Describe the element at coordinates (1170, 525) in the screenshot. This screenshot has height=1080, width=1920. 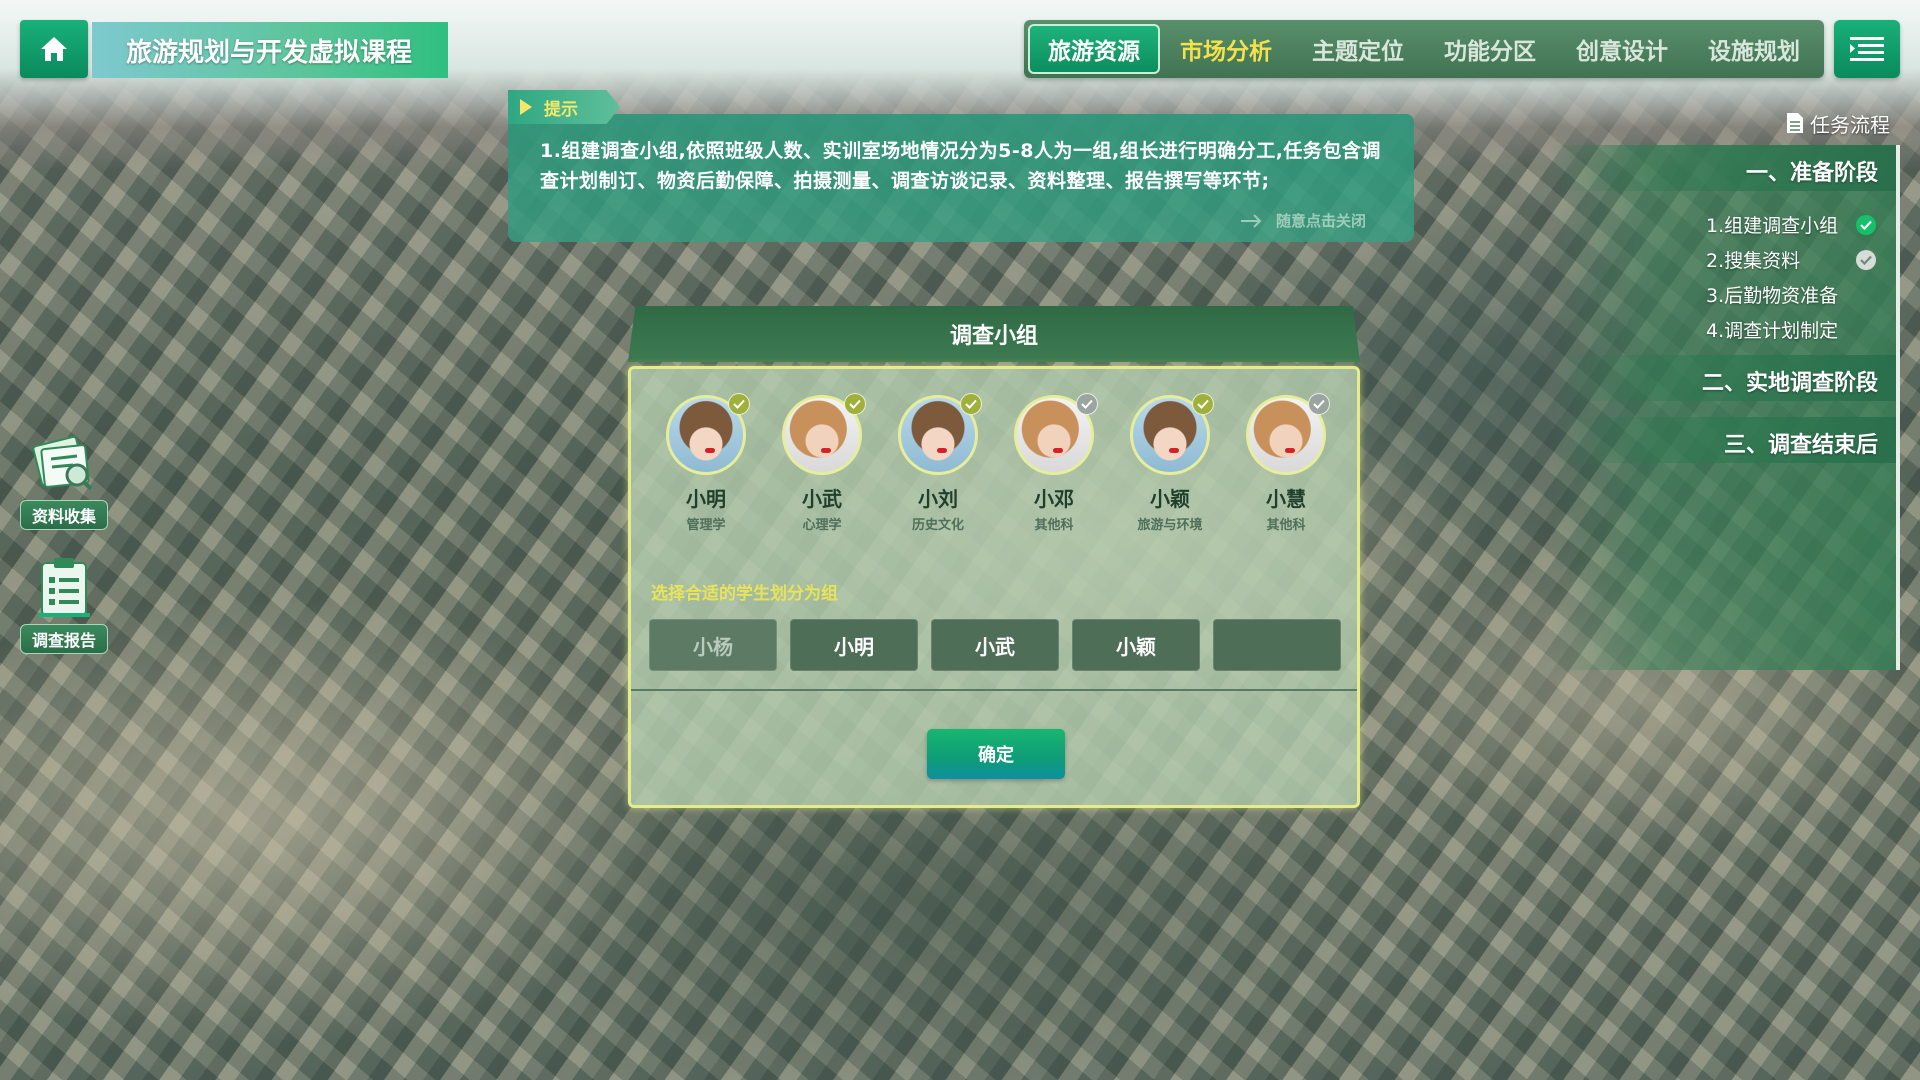
I see `student-major: 旅游与环境` at that location.